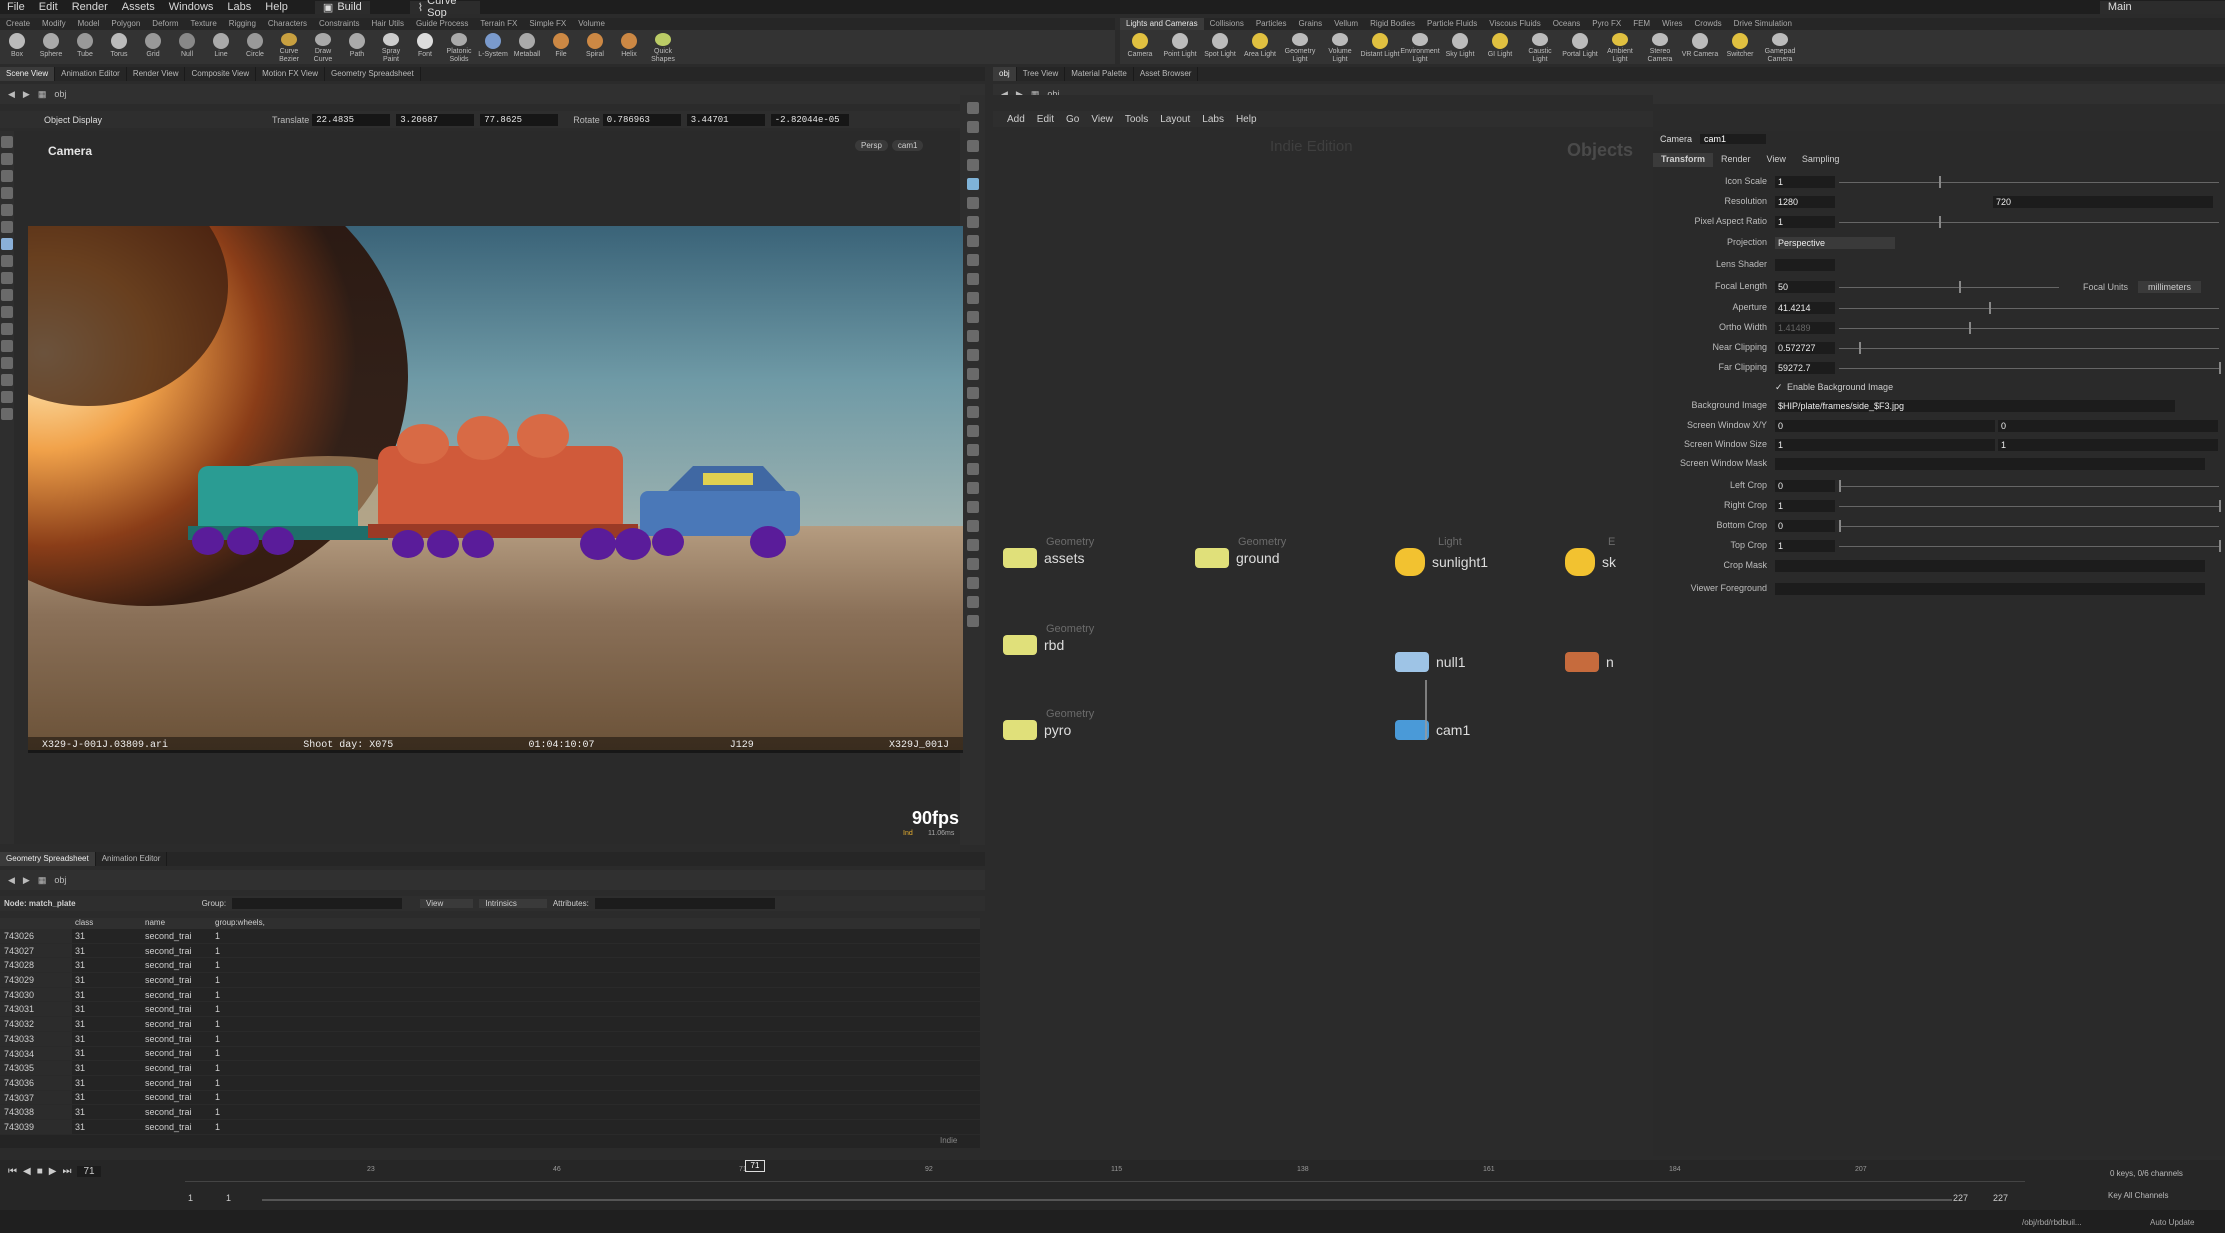  I want to click on shelf-tool-vr-camera: VR Camera, so click(1700, 47).